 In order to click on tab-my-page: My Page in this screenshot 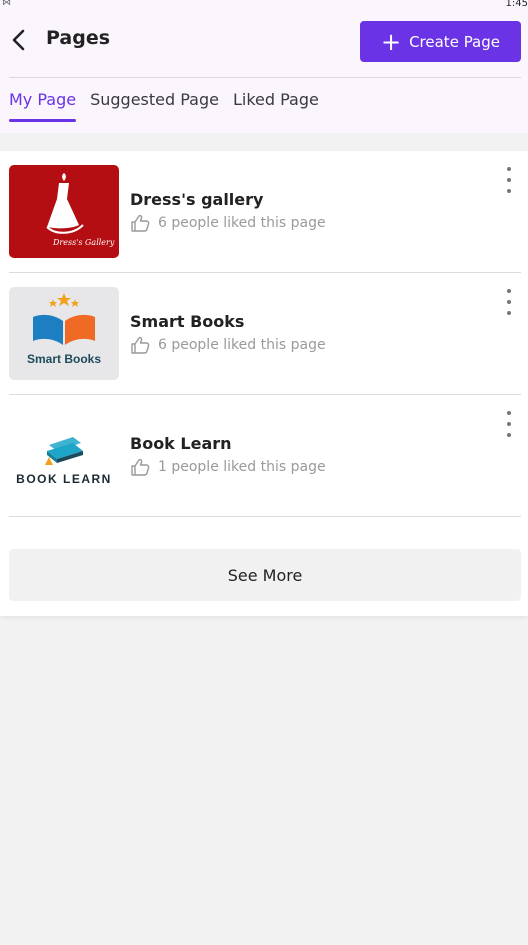, I will do `click(43, 106)`.